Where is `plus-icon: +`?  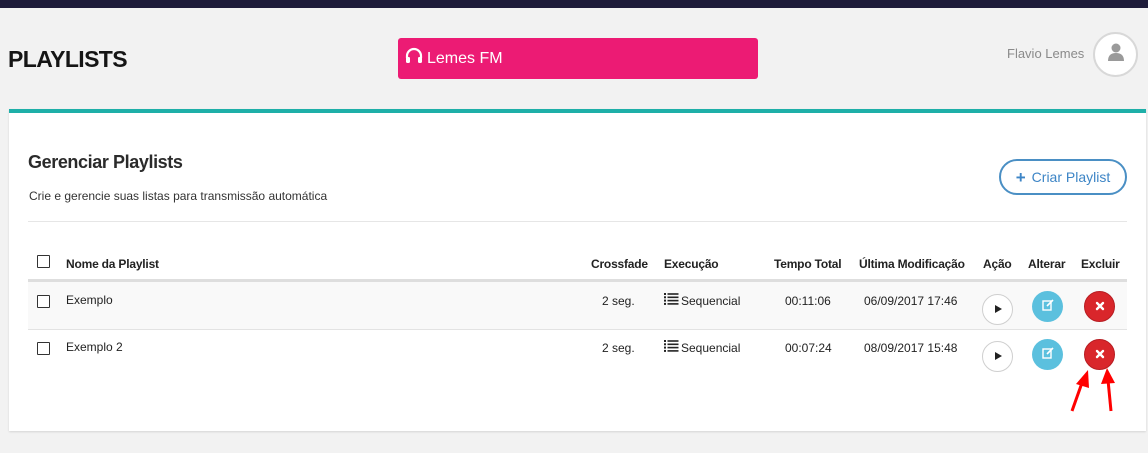
plus-icon: + is located at coordinates (1020, 177).